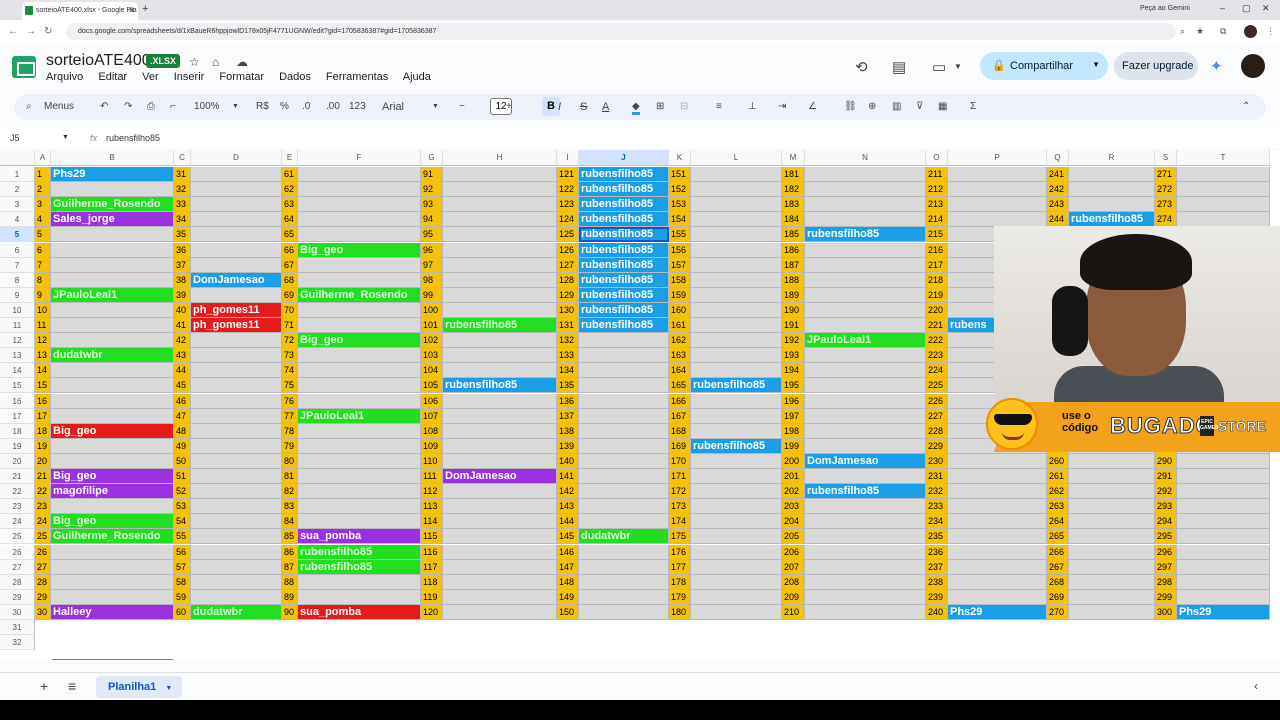  Describe the element at coordinates (182, 537) in the screenshot. I see `number-cell: 55` at that location.